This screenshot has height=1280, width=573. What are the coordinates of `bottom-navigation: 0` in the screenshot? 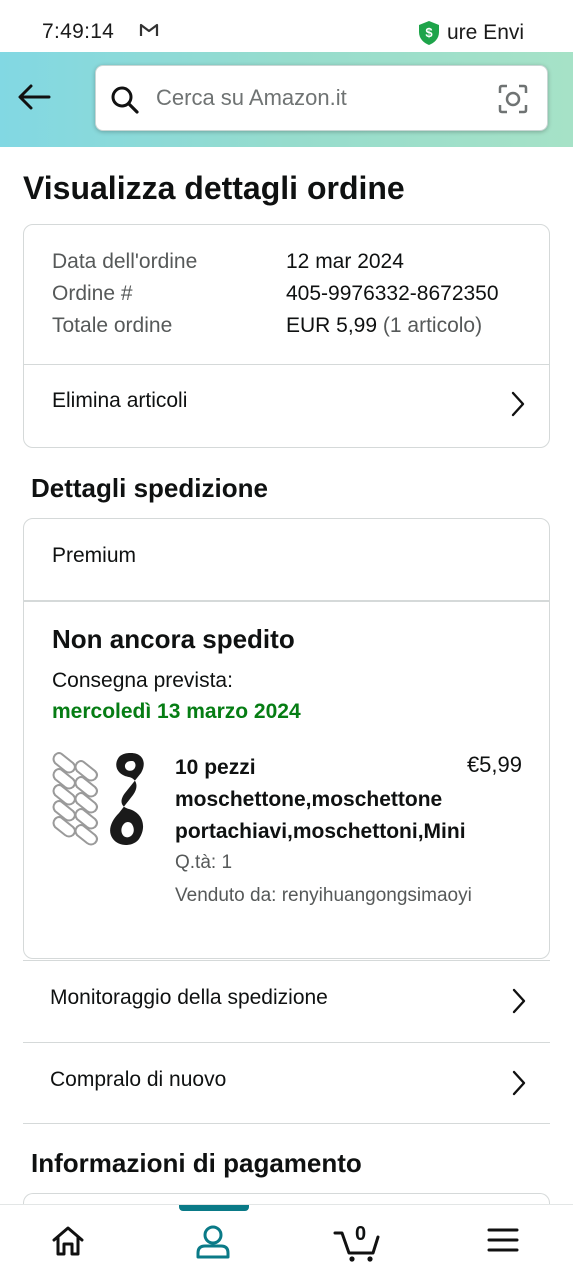 It's located at (286, 1242).